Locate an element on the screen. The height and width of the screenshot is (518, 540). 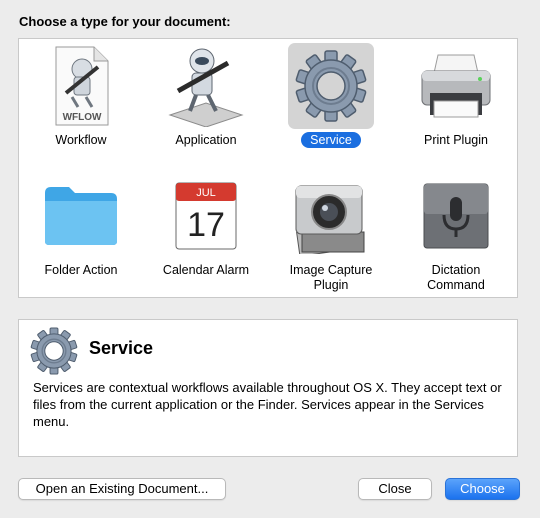
type-application: Application is located at coordinates (206, 101).